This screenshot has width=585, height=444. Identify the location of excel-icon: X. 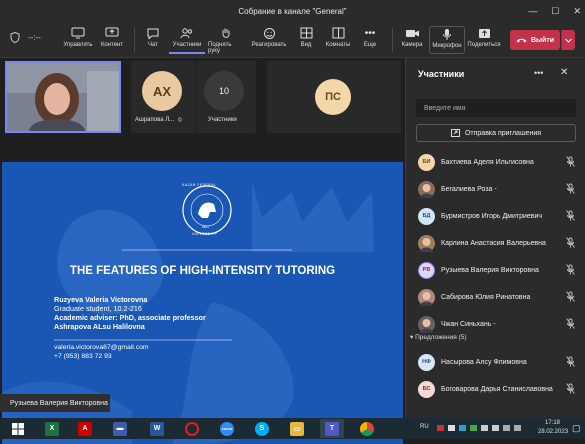
(52, 428).